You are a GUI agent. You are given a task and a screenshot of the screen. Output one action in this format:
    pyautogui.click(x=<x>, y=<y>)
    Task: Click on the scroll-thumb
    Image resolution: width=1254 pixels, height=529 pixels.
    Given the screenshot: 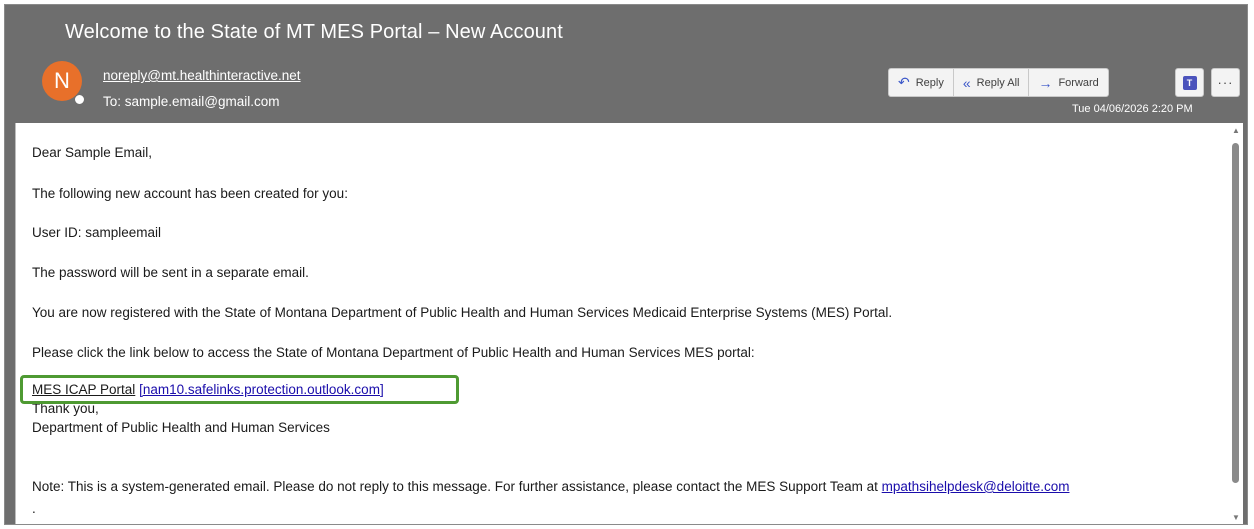 What is the action you would take?
    pyautogui.click(x=1235, y=313)
    